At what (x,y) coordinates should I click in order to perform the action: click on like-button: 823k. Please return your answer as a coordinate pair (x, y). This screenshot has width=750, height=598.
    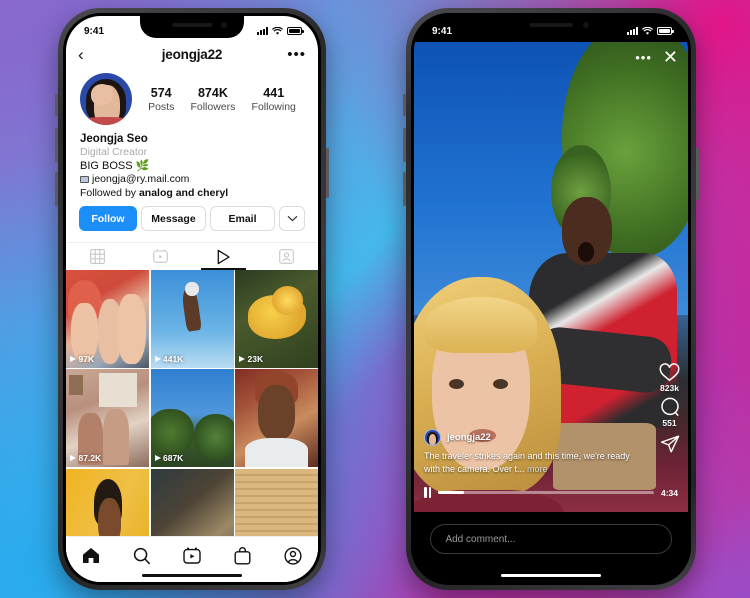
    Looking at the image, I should click on (669, 378).